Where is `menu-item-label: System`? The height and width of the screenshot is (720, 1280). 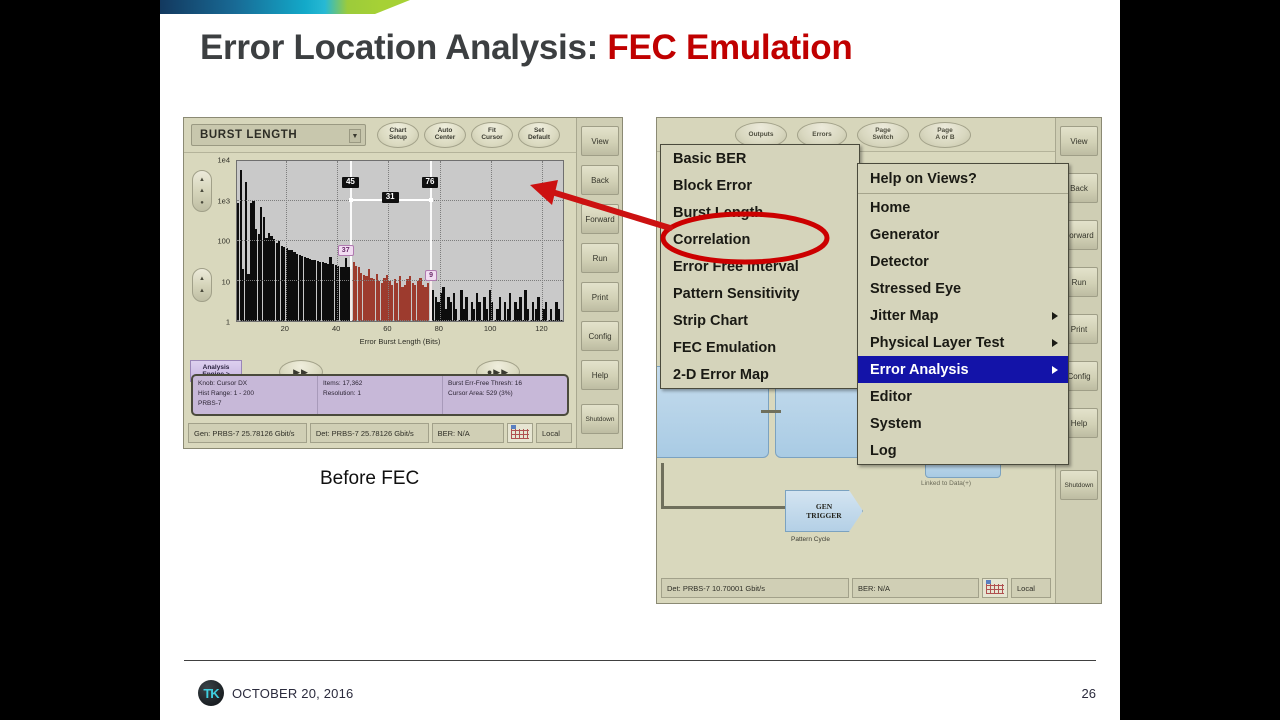
menu-item-label: System is located at coordinates (896, 423).